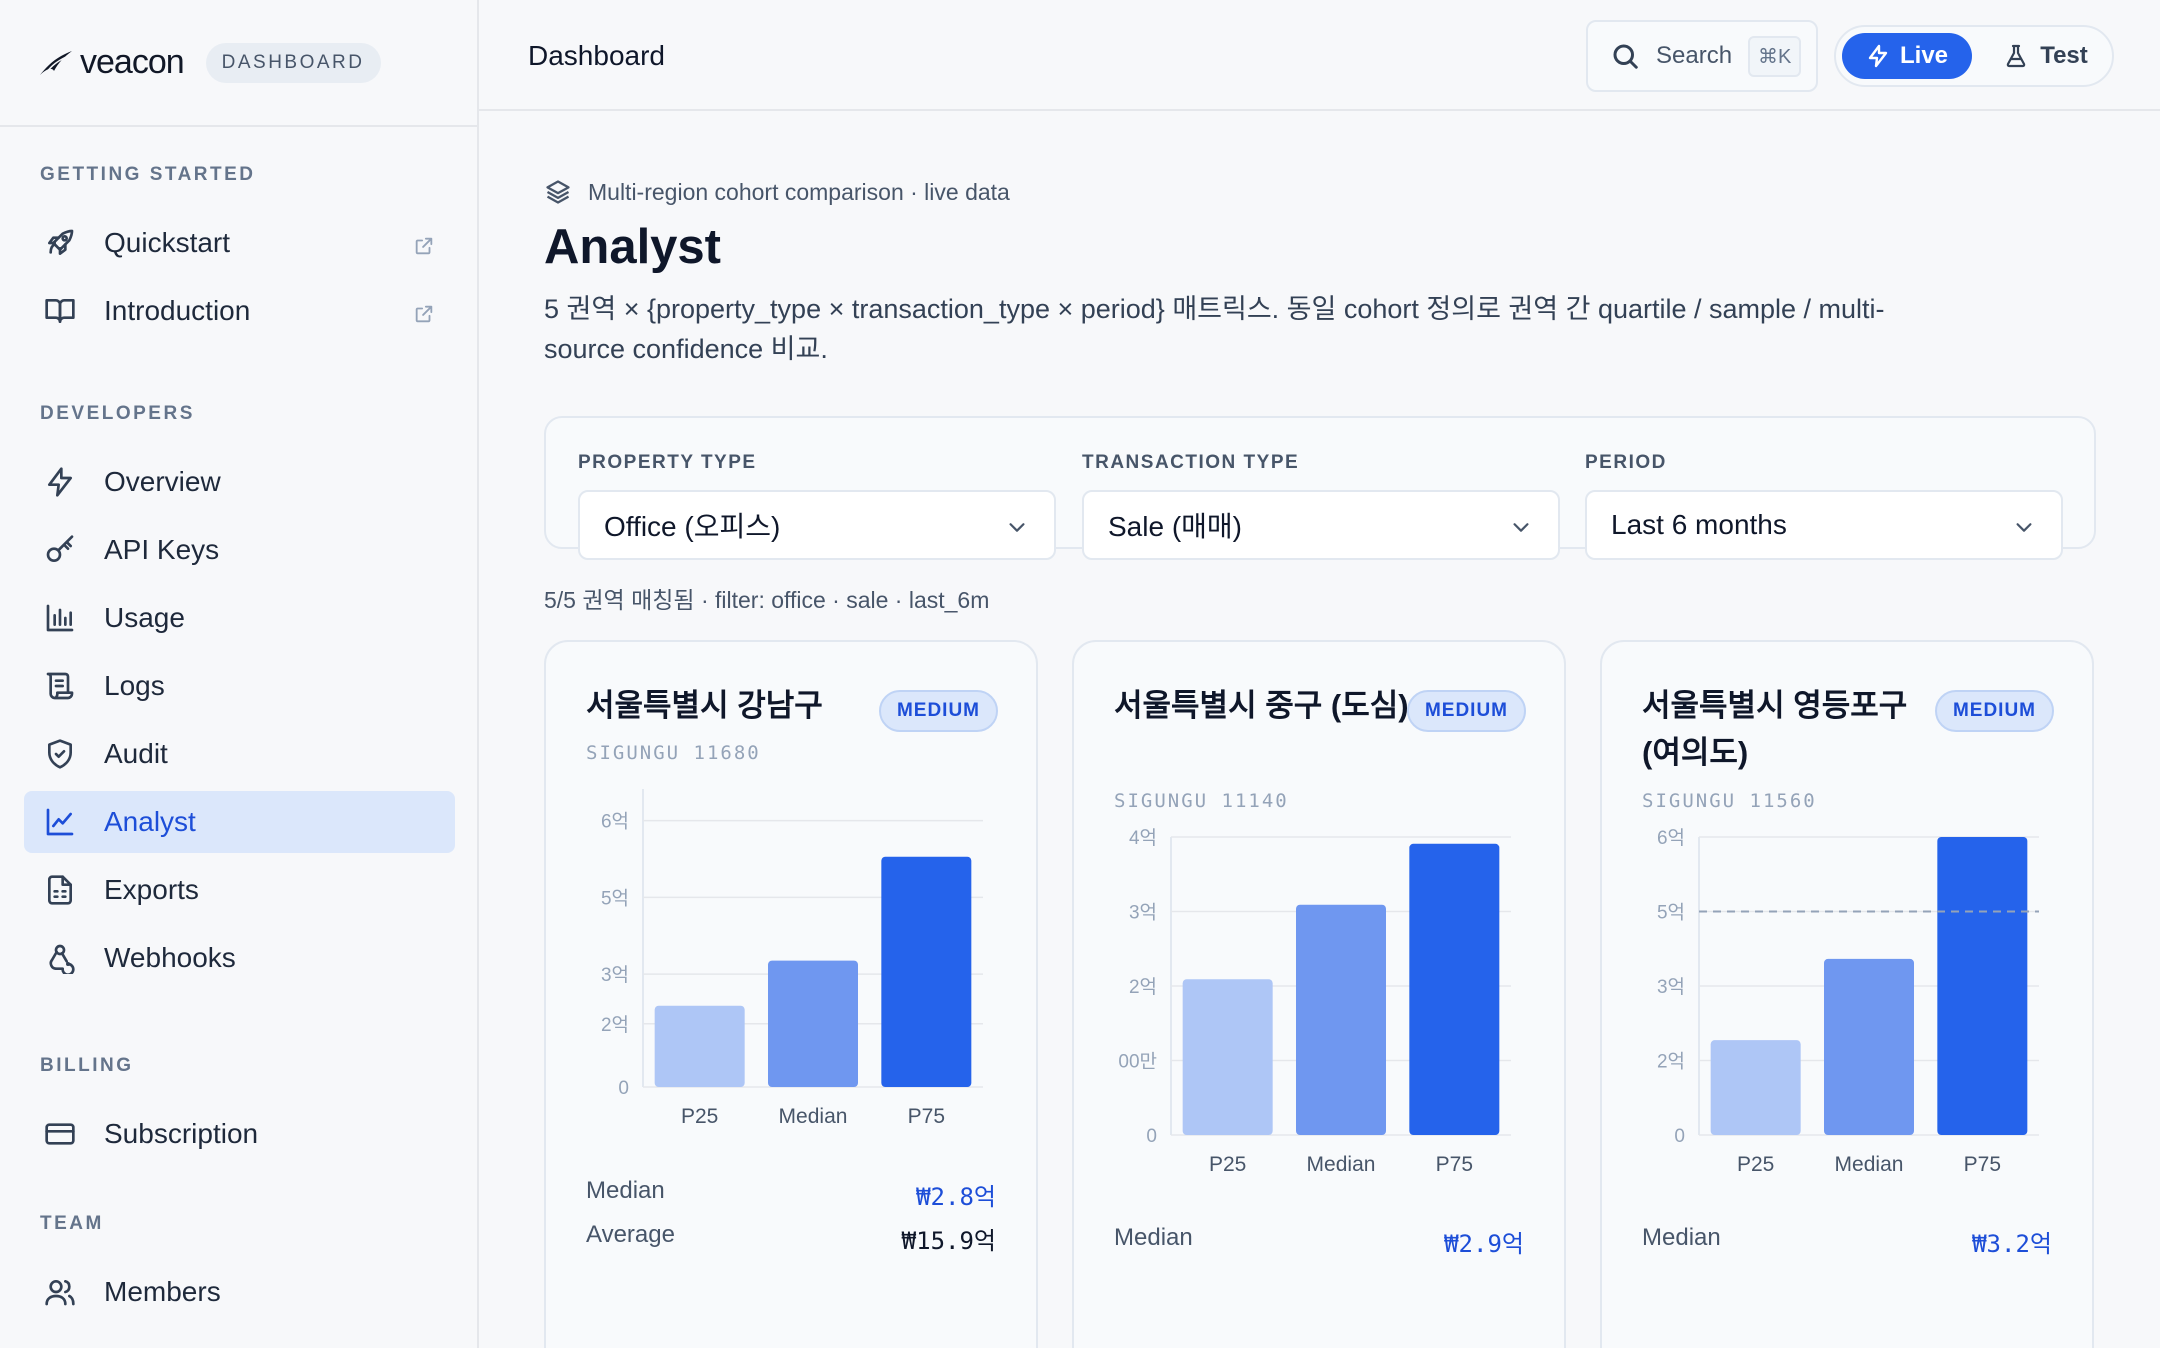  Describe the element at coordinates (170, 957) in the screenshot. I see `sidebar-item-label: Webhooks` at that location.